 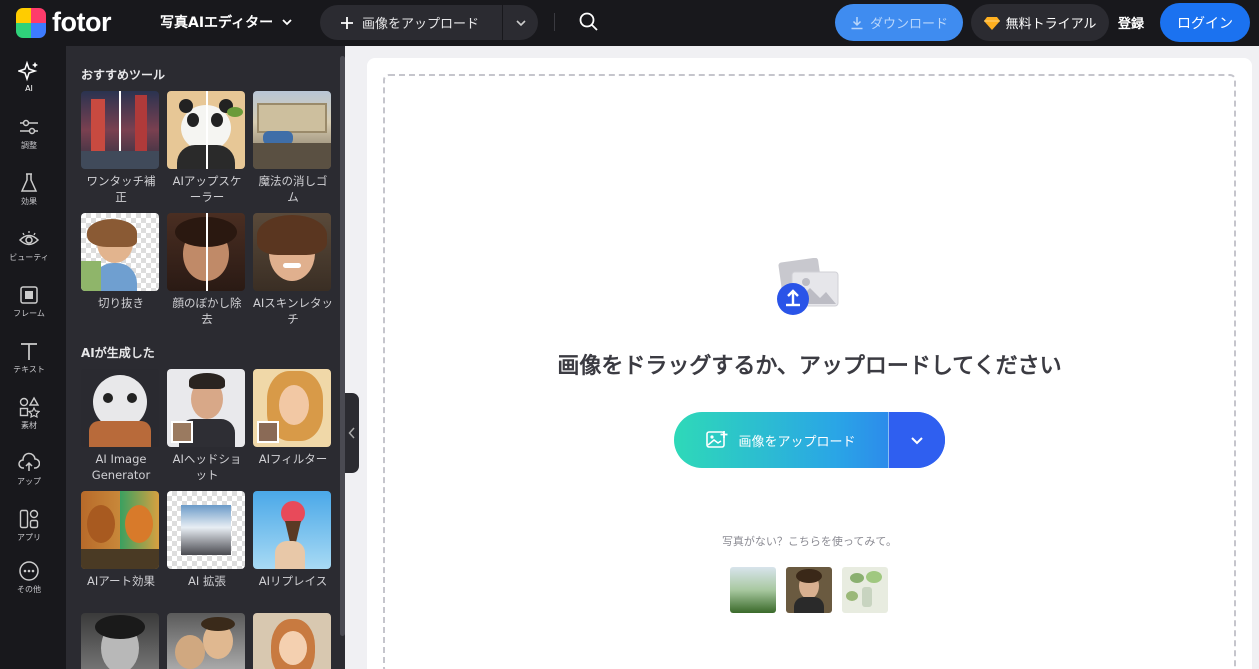 I want to click on sample-images-hint: 写真がない？こちらを使ってみて。, so click(x=809, y=541).